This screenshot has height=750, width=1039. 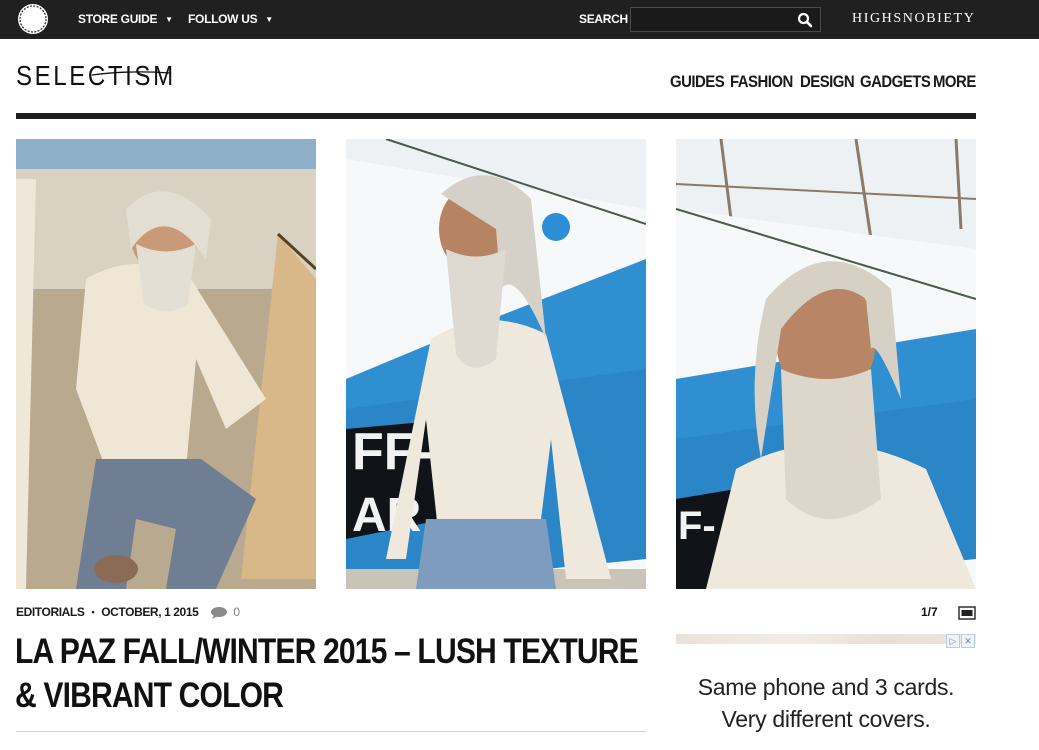 What do you see at coordinates (826, 719) in the screenshot?
I see `ad-line-2: Very different covers.` at bounding box center [826, 719].